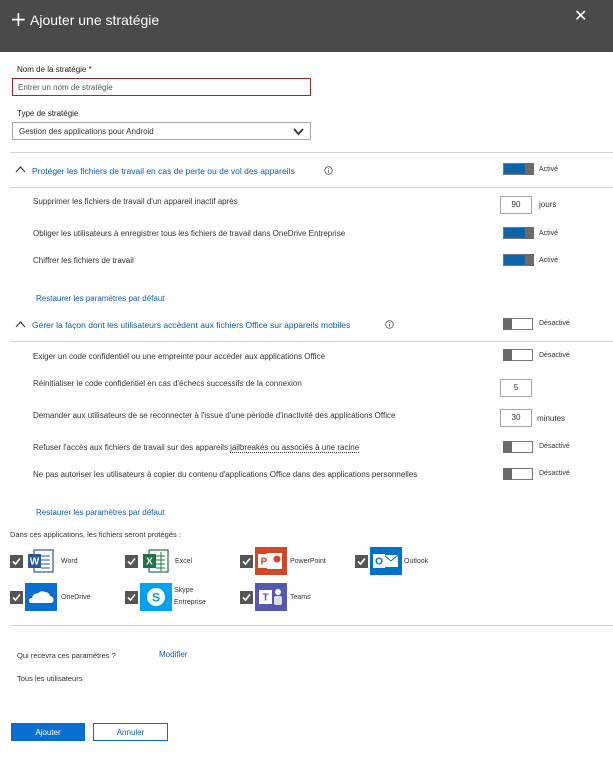  I want to click on reauth-minutes-unit: minutes, so click(551, 418).